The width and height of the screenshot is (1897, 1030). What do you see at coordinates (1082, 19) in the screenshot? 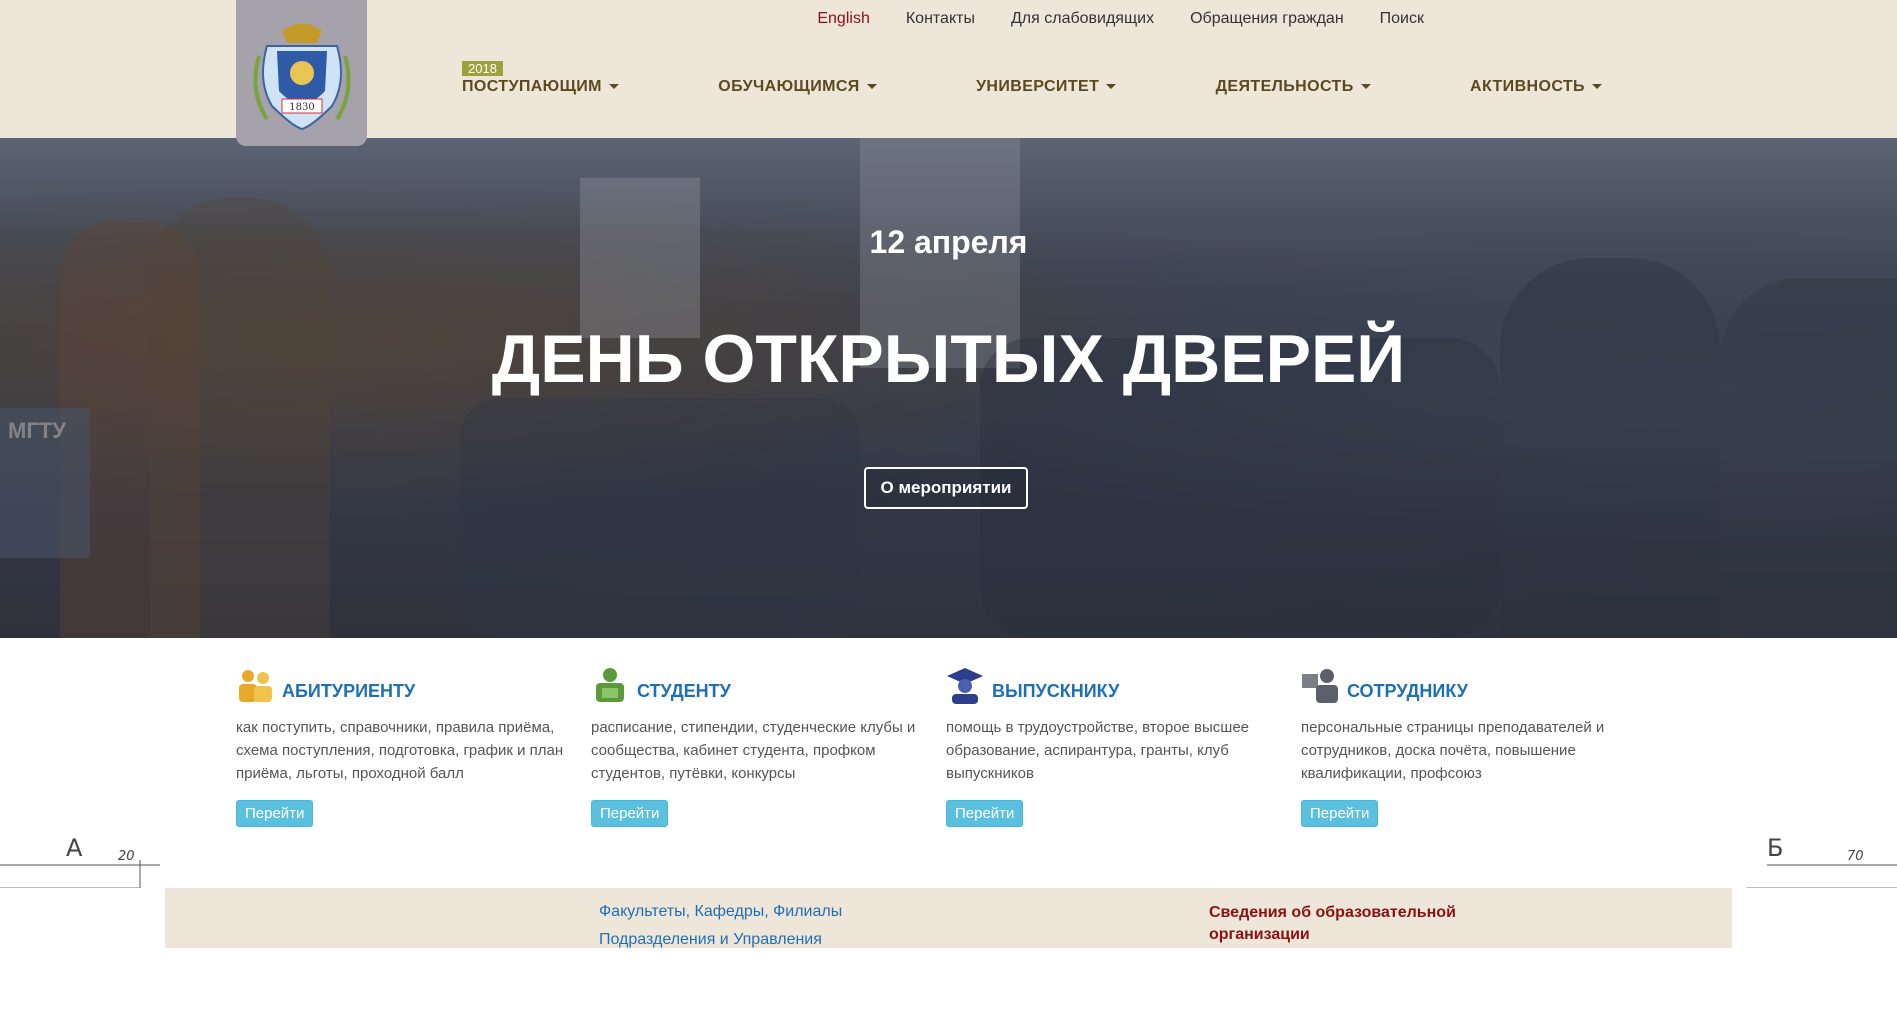
I see `accessibility-link: Для слабовидящих` at bounding box center [1082, 19].